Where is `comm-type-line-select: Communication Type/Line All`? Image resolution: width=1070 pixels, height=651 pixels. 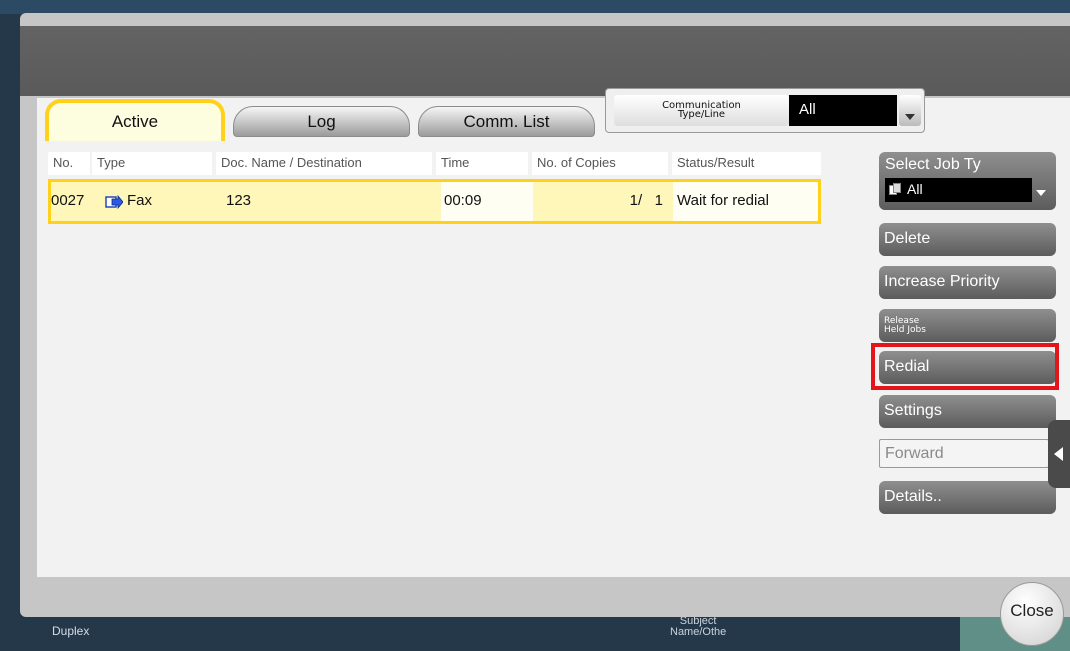 comm-type-line-select: Communication Type/Line All is located at coordinates (765, 110).